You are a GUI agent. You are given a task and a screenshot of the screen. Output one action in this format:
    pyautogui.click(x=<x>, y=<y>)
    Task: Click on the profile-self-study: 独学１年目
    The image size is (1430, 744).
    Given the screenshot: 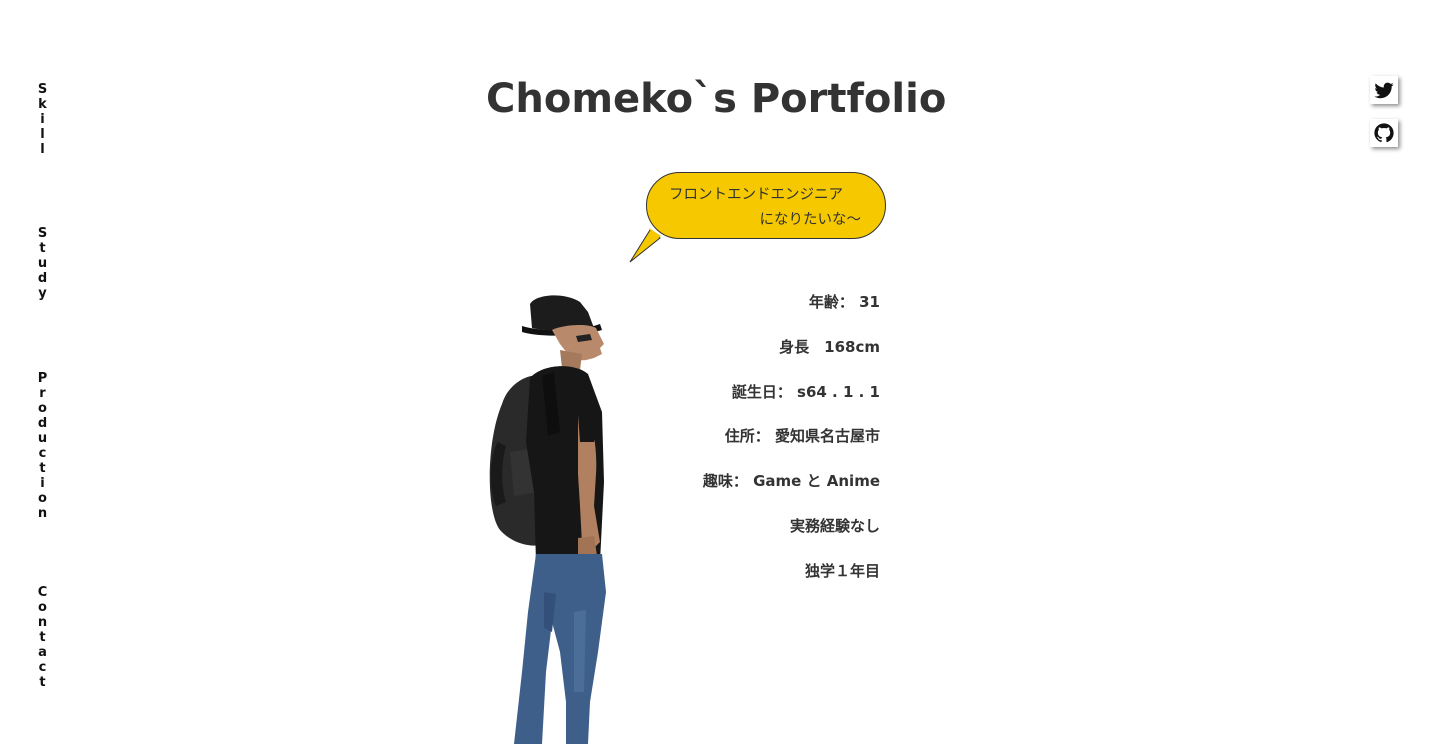 What is the action you would take?
    pyautogui.click(x=842, y=570)
    